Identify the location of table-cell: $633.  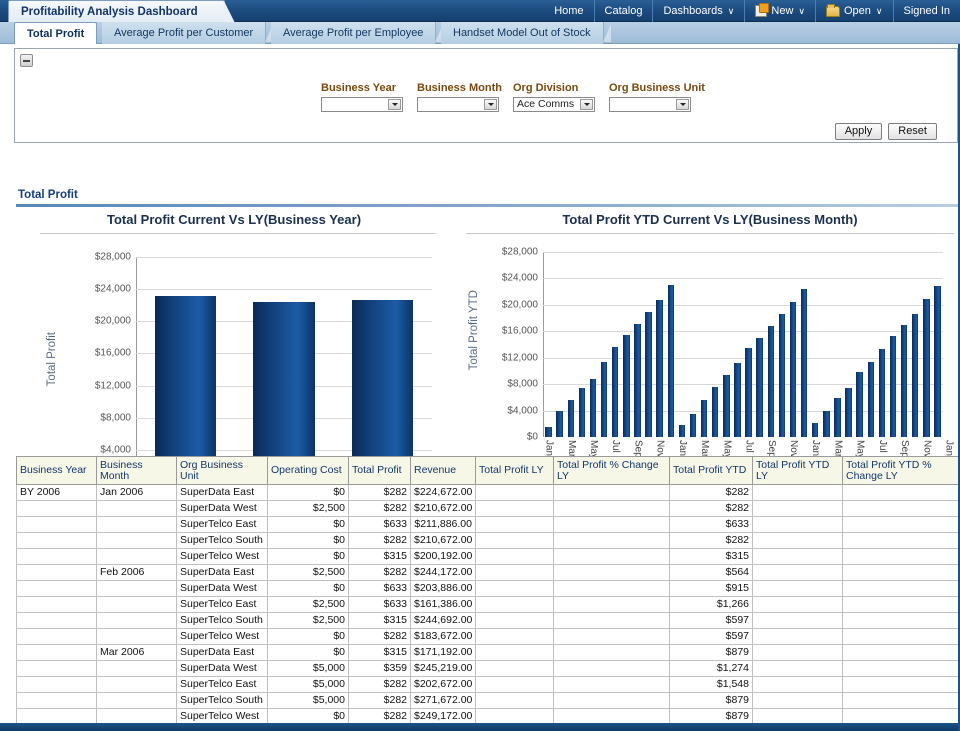
(379, 588).